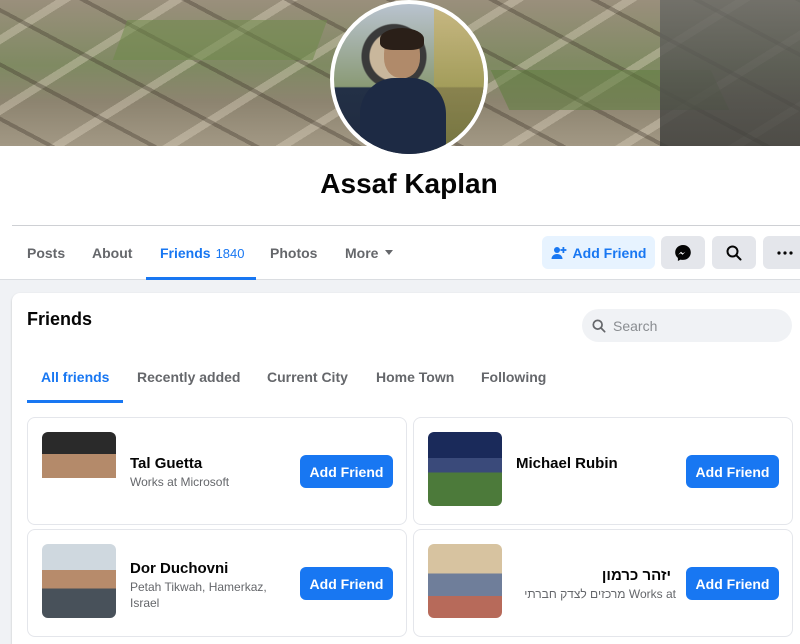  What do you see at coordinates (75, 379) in the screenshot?
I see `tab-all-friends: All friends` at bounding box center [75, 379].